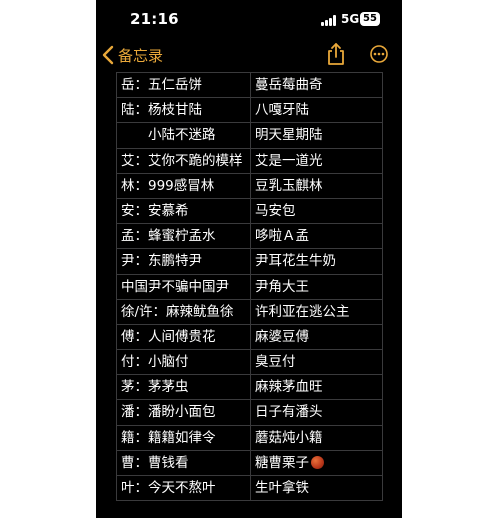 The height and width of the screenshot is (518, 500). I want to click on table-row: 曹：曹钱看 糖曹栗子, so click(250, 463).